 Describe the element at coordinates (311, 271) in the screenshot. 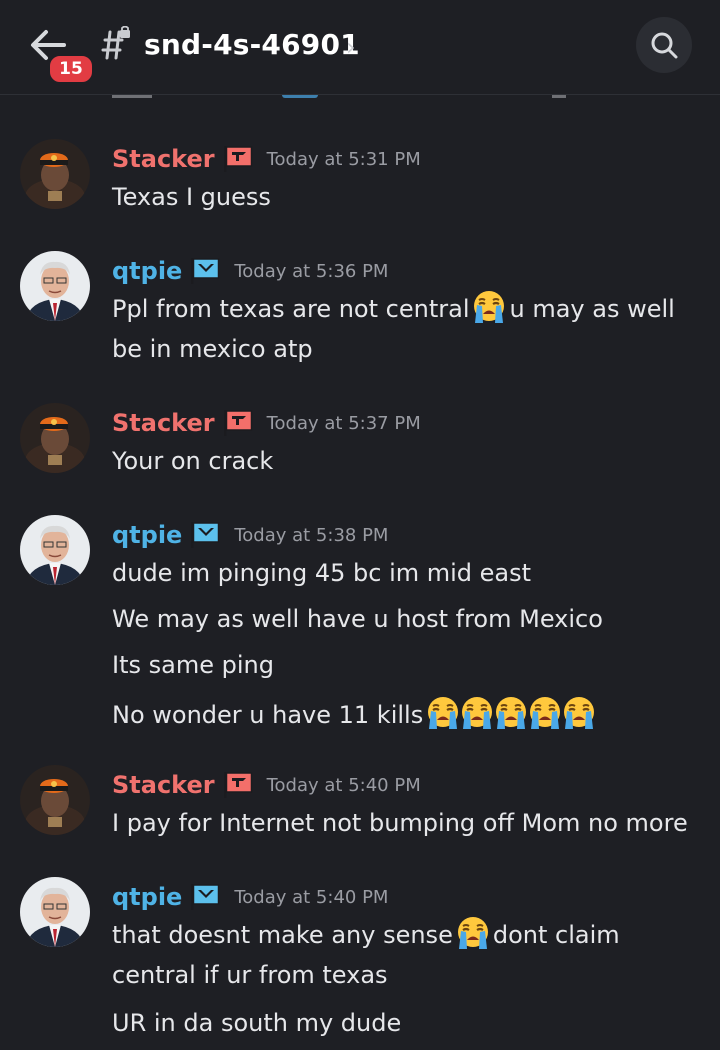

I see `timestamp: Today at 5:36 PM` at that location.